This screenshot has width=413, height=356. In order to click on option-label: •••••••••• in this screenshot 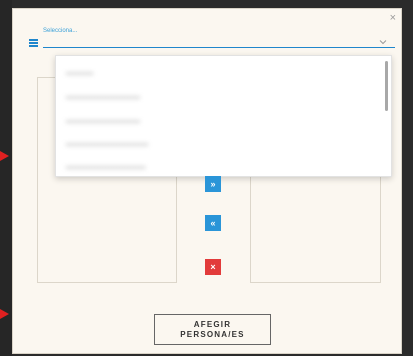, I will do `click(80, 74)`.